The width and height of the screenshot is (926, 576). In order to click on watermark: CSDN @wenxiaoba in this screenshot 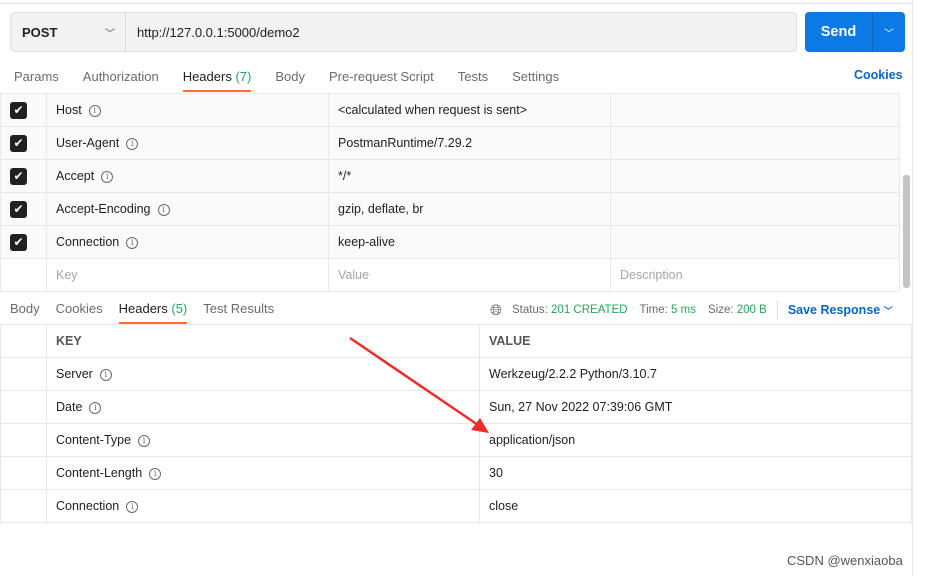, I will do `click(845, 560)`.